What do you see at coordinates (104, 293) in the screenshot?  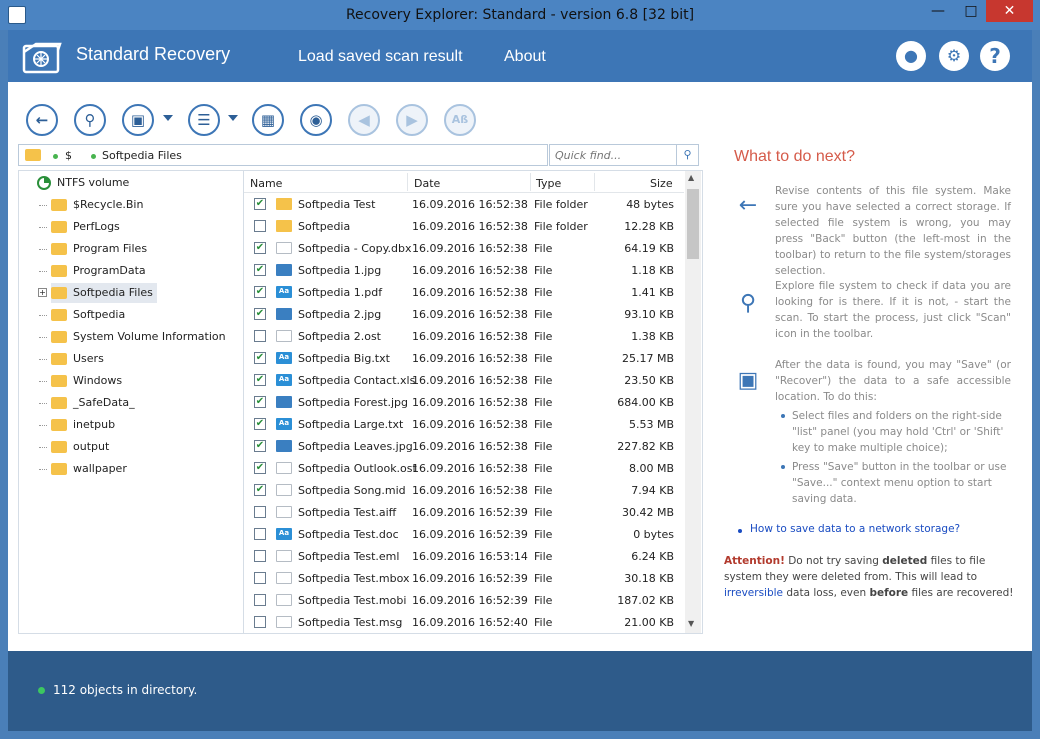 I see `tree-item-selected: Softpedia Files` at bounding box center [104, 293].